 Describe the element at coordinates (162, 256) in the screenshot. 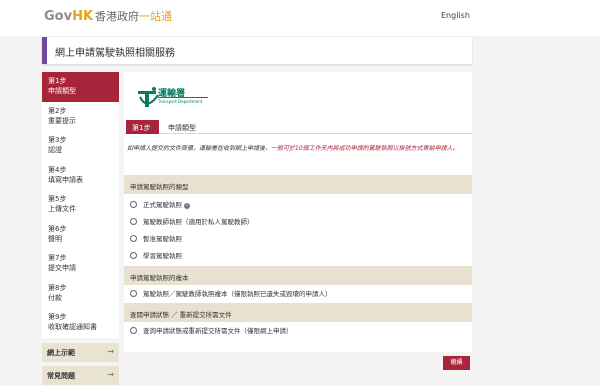

I see `option-label: 學習駕駛執照` at that location.